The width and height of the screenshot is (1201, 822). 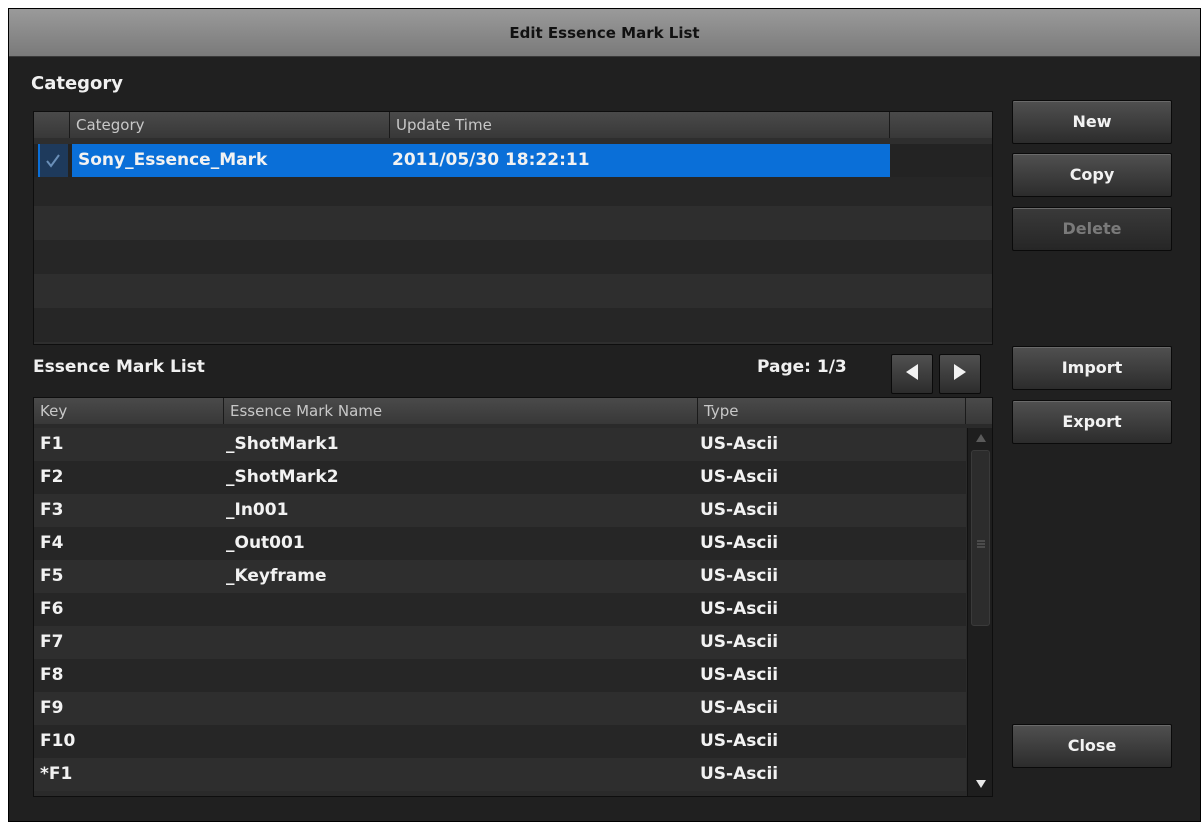 What do you see at coordinates (52, 708) in the screenshot?
I see `key-cell: F9` at bounding box center [52, 708].